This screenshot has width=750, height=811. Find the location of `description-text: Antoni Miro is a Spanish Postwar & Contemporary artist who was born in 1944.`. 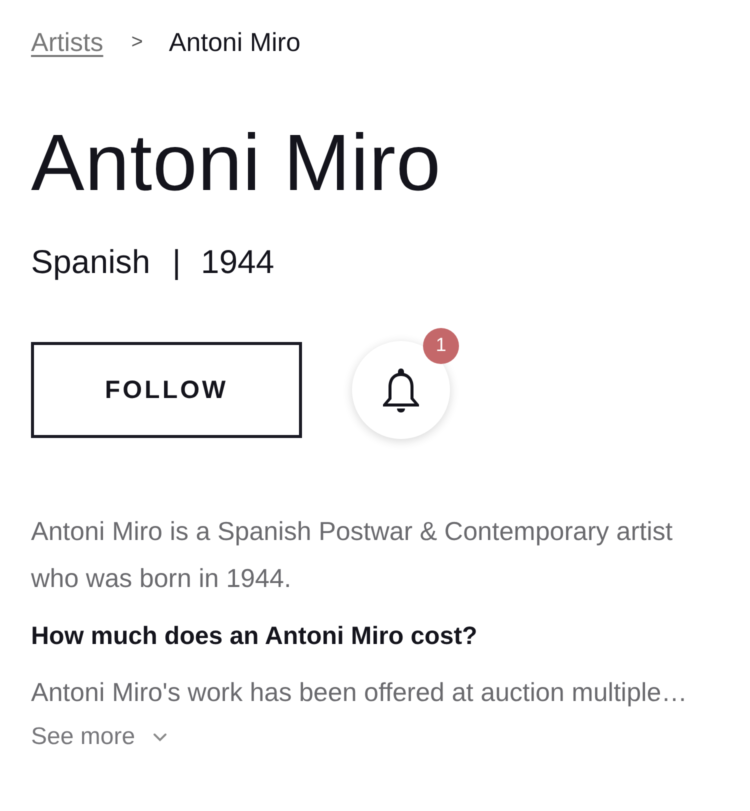

description-text: Antoni Miro is a Spanish Postwar & Contemporary artist who was born in 1944. is located at coordinates (352, 555).